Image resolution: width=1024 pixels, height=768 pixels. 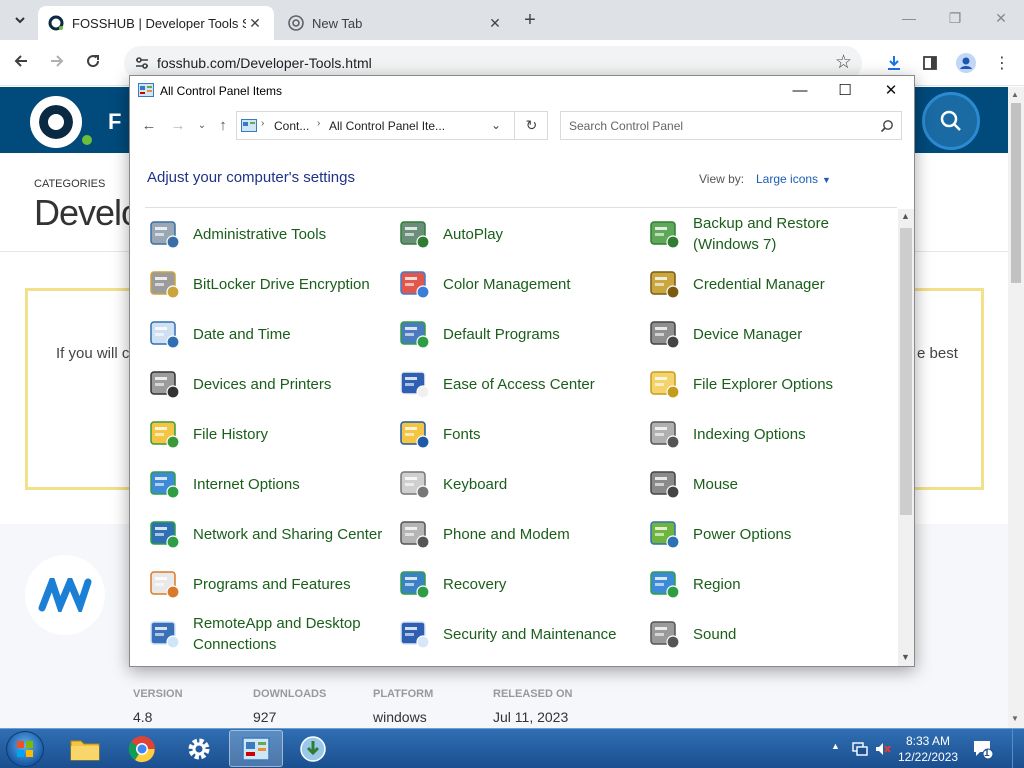 I want to click on taskbar-installer, so click(x=313, y=748).